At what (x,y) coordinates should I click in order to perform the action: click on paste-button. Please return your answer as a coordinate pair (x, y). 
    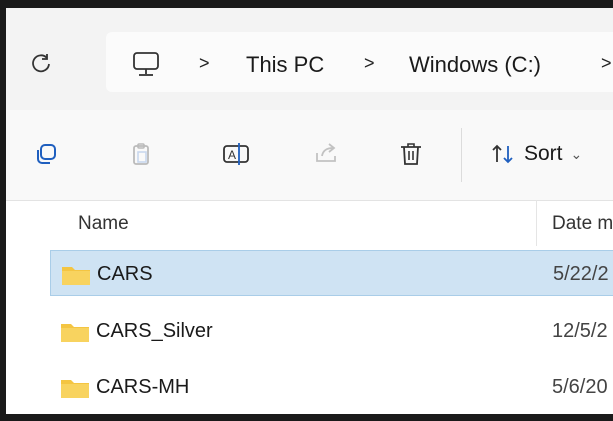
    Looking at the image, I should click on (141, 154).